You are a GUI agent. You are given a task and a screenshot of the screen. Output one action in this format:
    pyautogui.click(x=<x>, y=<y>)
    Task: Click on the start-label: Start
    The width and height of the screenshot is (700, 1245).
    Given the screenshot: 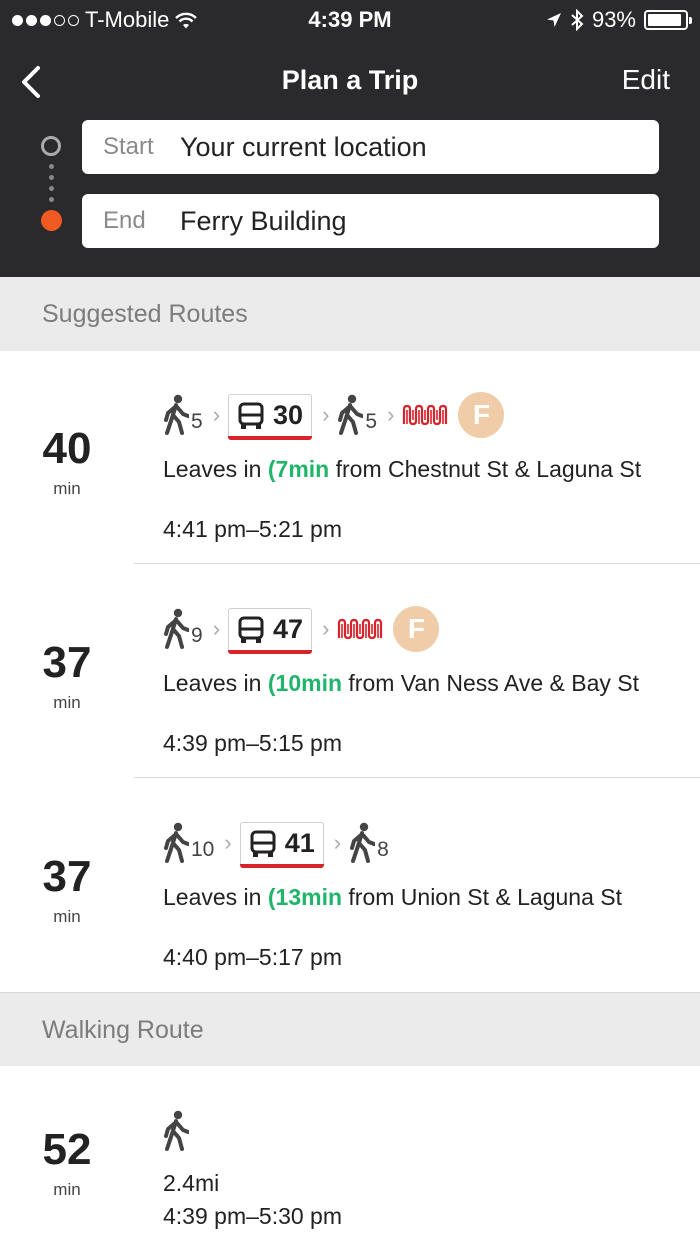 What is the action you would take?
    pyautogui.click(x=128, y=146)
    